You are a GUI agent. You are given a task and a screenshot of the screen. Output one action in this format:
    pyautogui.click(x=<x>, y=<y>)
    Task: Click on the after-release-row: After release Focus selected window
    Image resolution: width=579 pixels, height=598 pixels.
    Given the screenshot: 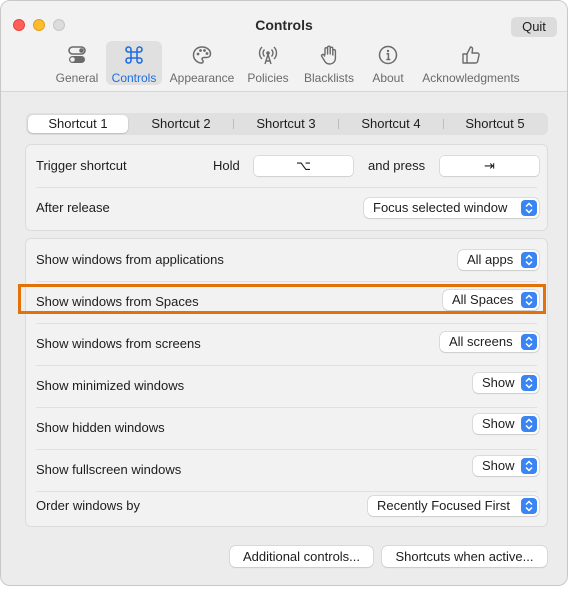 What is the action you would take?
    pyautogui.click(x=286, y=208)
    